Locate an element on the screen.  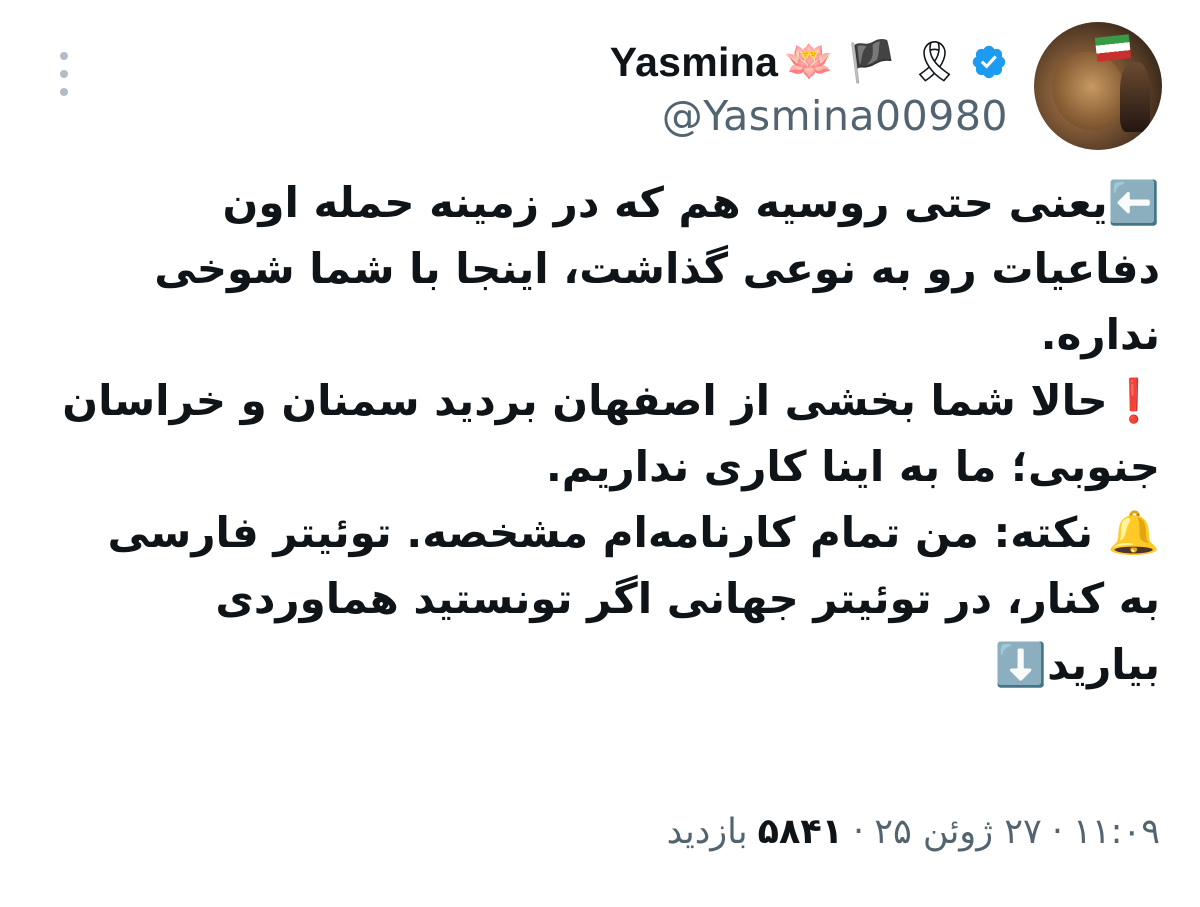
tweet-meta: ۱۱:۰۹ · ۲۷ ژوئن ۲۵ · ۵۸۴۱ بازدید is located at coordinates (913, 832).